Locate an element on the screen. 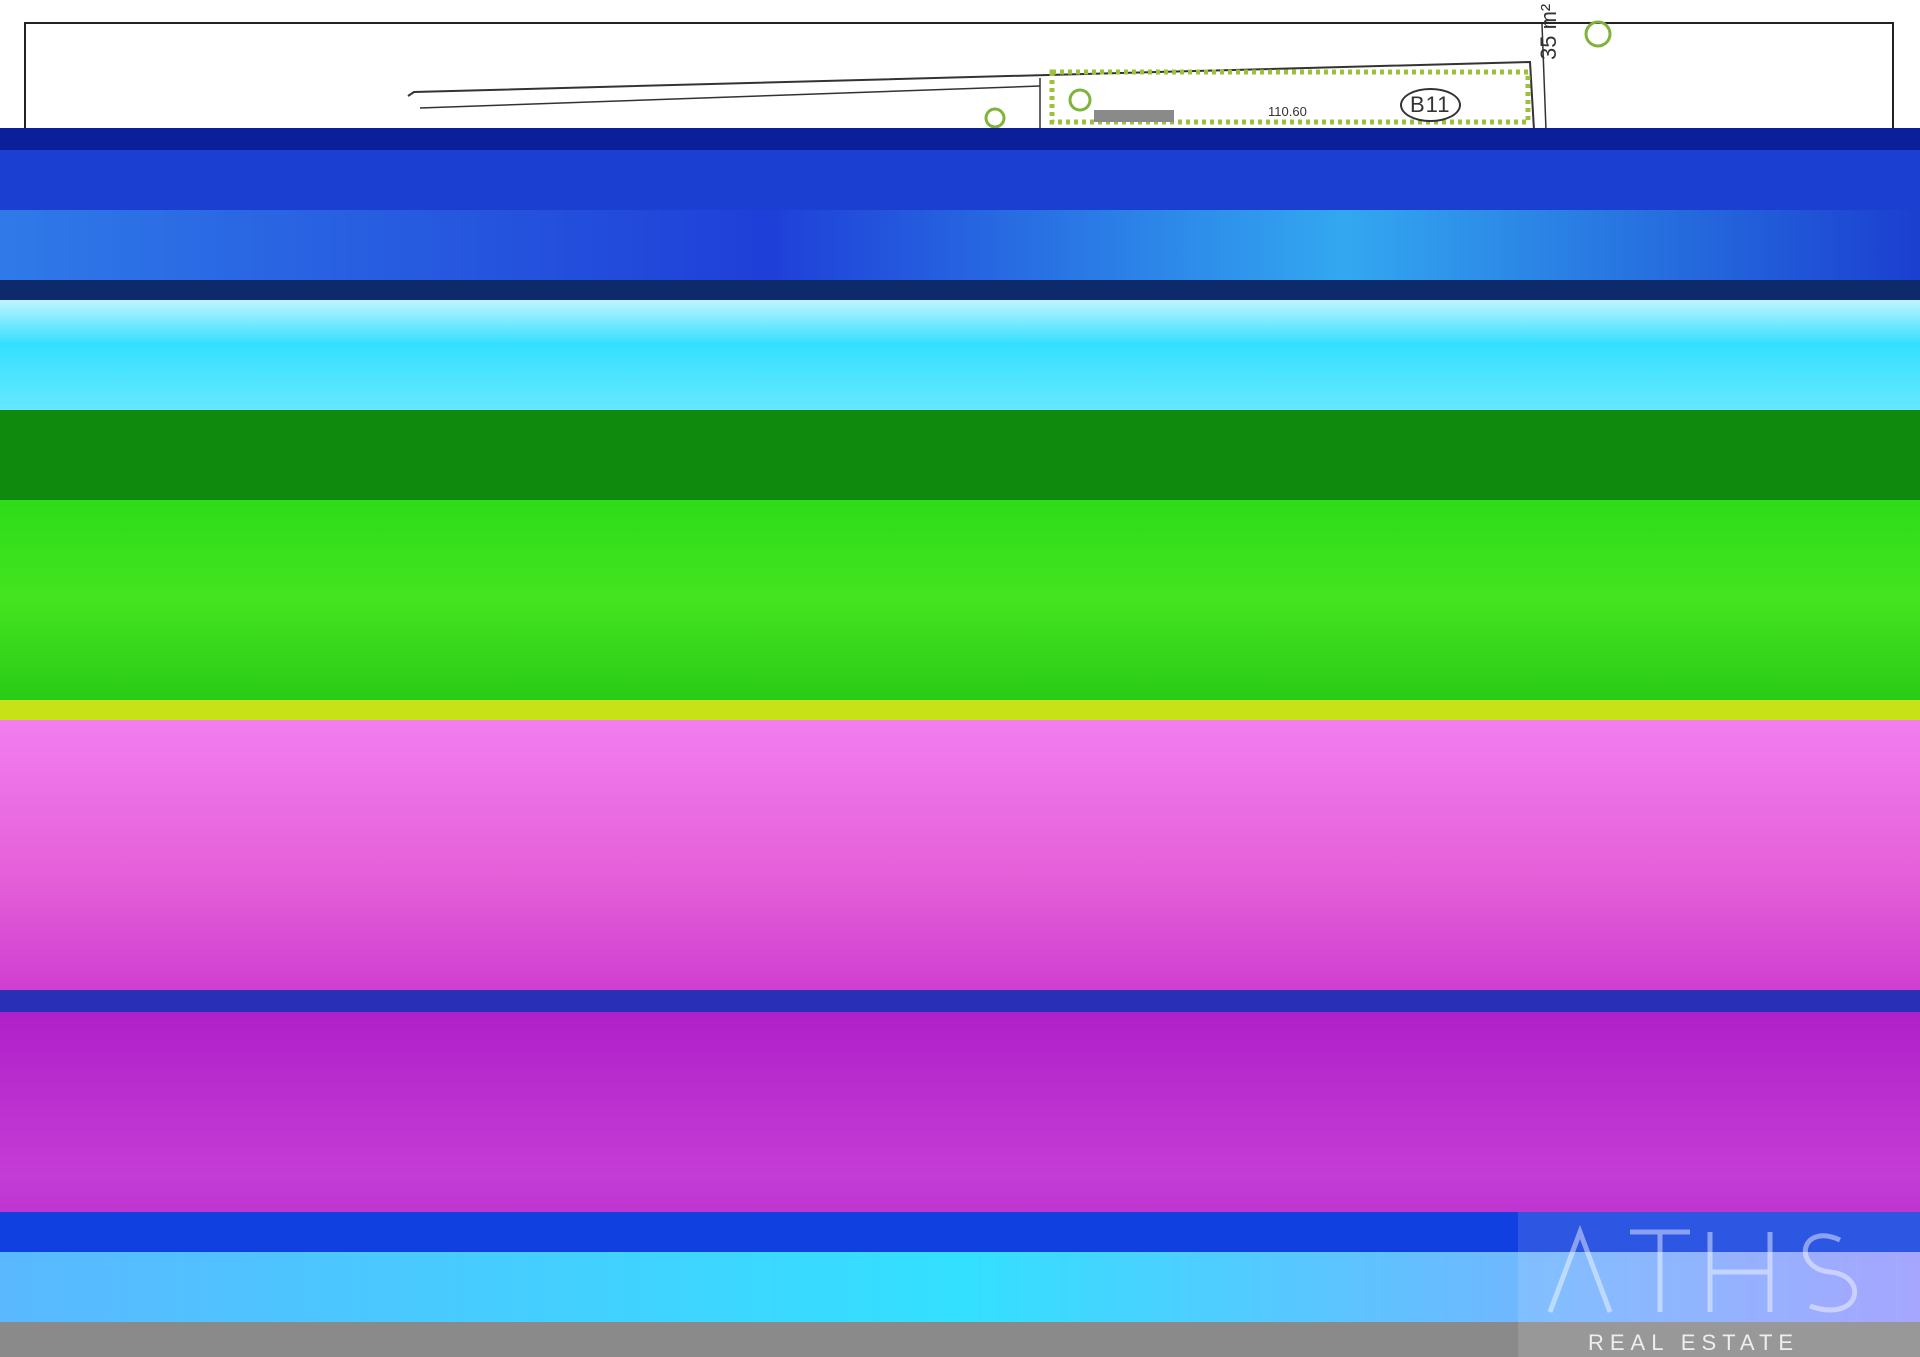 This screenshot has width=1920, height=1357. glitch-band-mixed is located at coordinates (960, 245).